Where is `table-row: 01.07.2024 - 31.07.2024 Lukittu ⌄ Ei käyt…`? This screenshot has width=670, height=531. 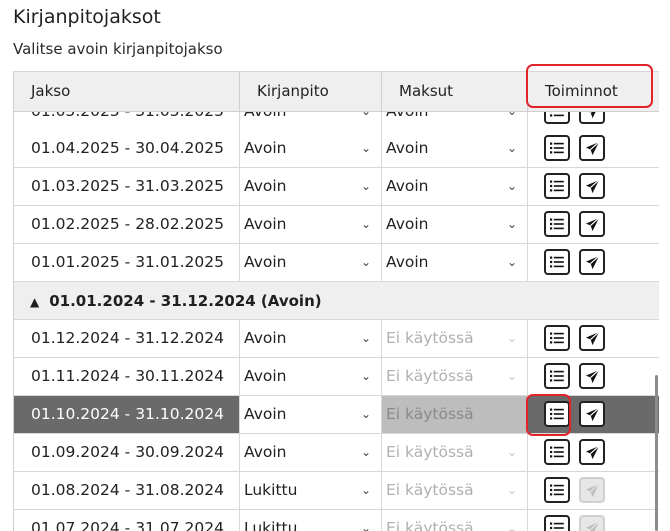 table-row: 01.07.2024 - 31.07.2024 Lukittu ⌄ Ei käyt… is located at coordinates (336, 520).